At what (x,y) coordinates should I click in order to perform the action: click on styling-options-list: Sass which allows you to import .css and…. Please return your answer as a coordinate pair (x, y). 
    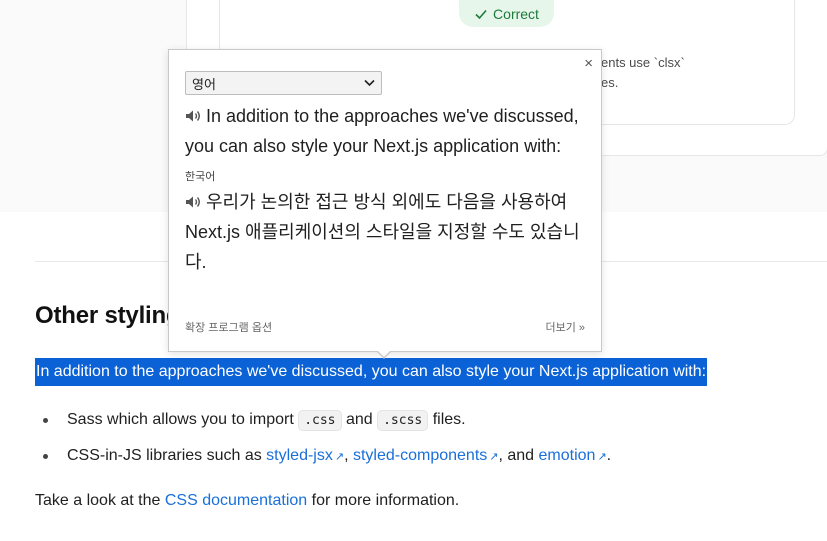
    Looking at the image, I should click on (325, 441).